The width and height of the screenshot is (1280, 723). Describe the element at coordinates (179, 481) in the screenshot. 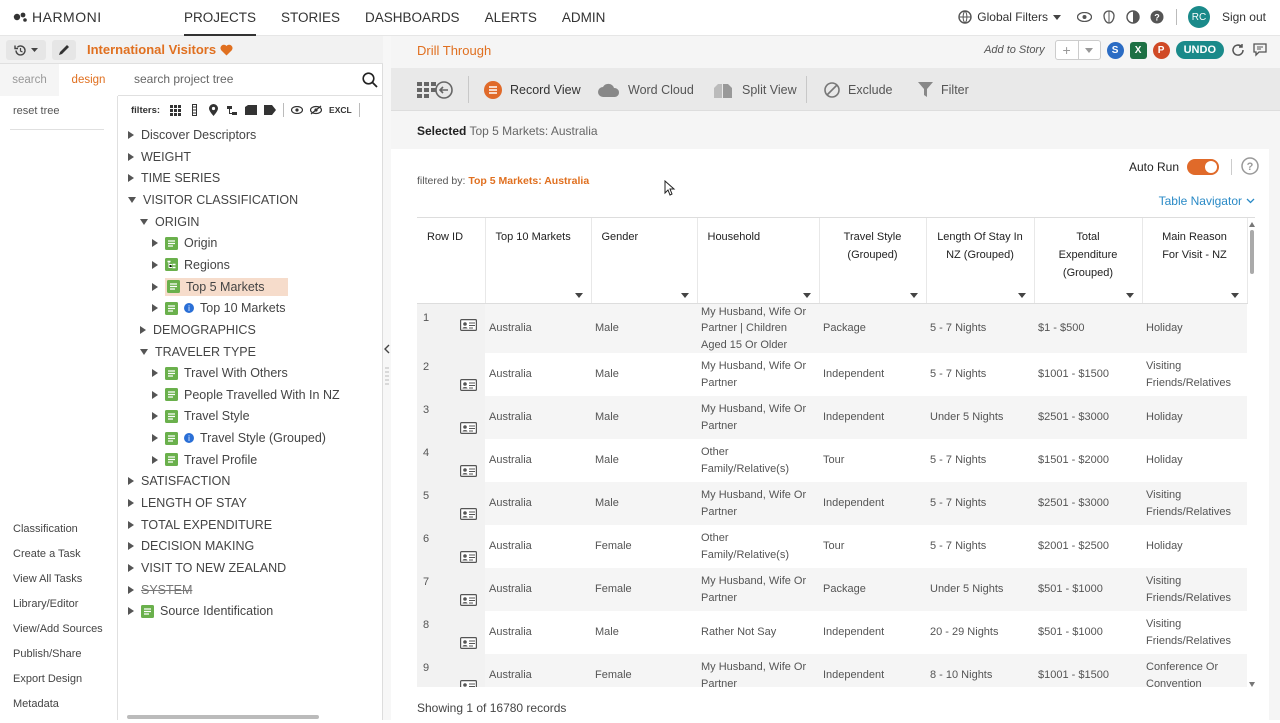

I see `tree-node: SATISFACTION` at that location.